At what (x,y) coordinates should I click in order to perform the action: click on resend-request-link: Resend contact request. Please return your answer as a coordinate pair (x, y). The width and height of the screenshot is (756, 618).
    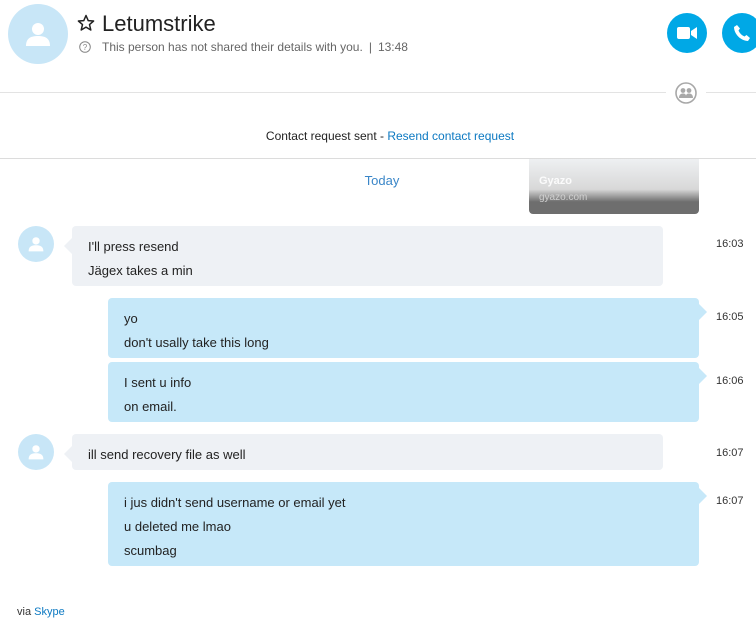
    Looking at the image, I should click on (450, 136).